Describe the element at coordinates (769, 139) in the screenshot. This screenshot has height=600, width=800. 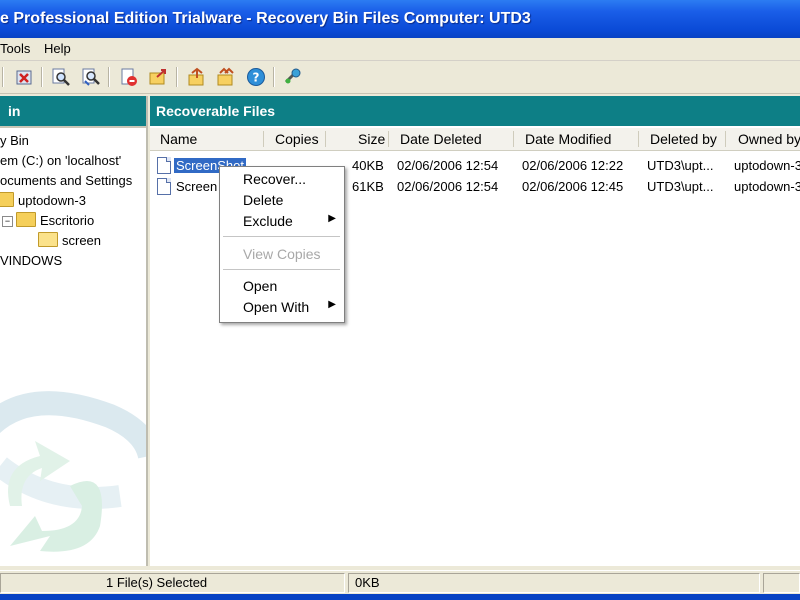
I see `column-header-owned-by: Owned by` at that location.